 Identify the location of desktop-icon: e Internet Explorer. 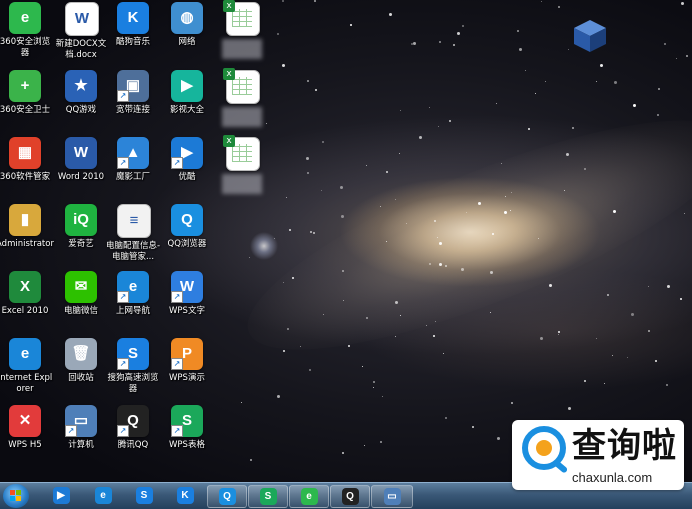
(27, 366).